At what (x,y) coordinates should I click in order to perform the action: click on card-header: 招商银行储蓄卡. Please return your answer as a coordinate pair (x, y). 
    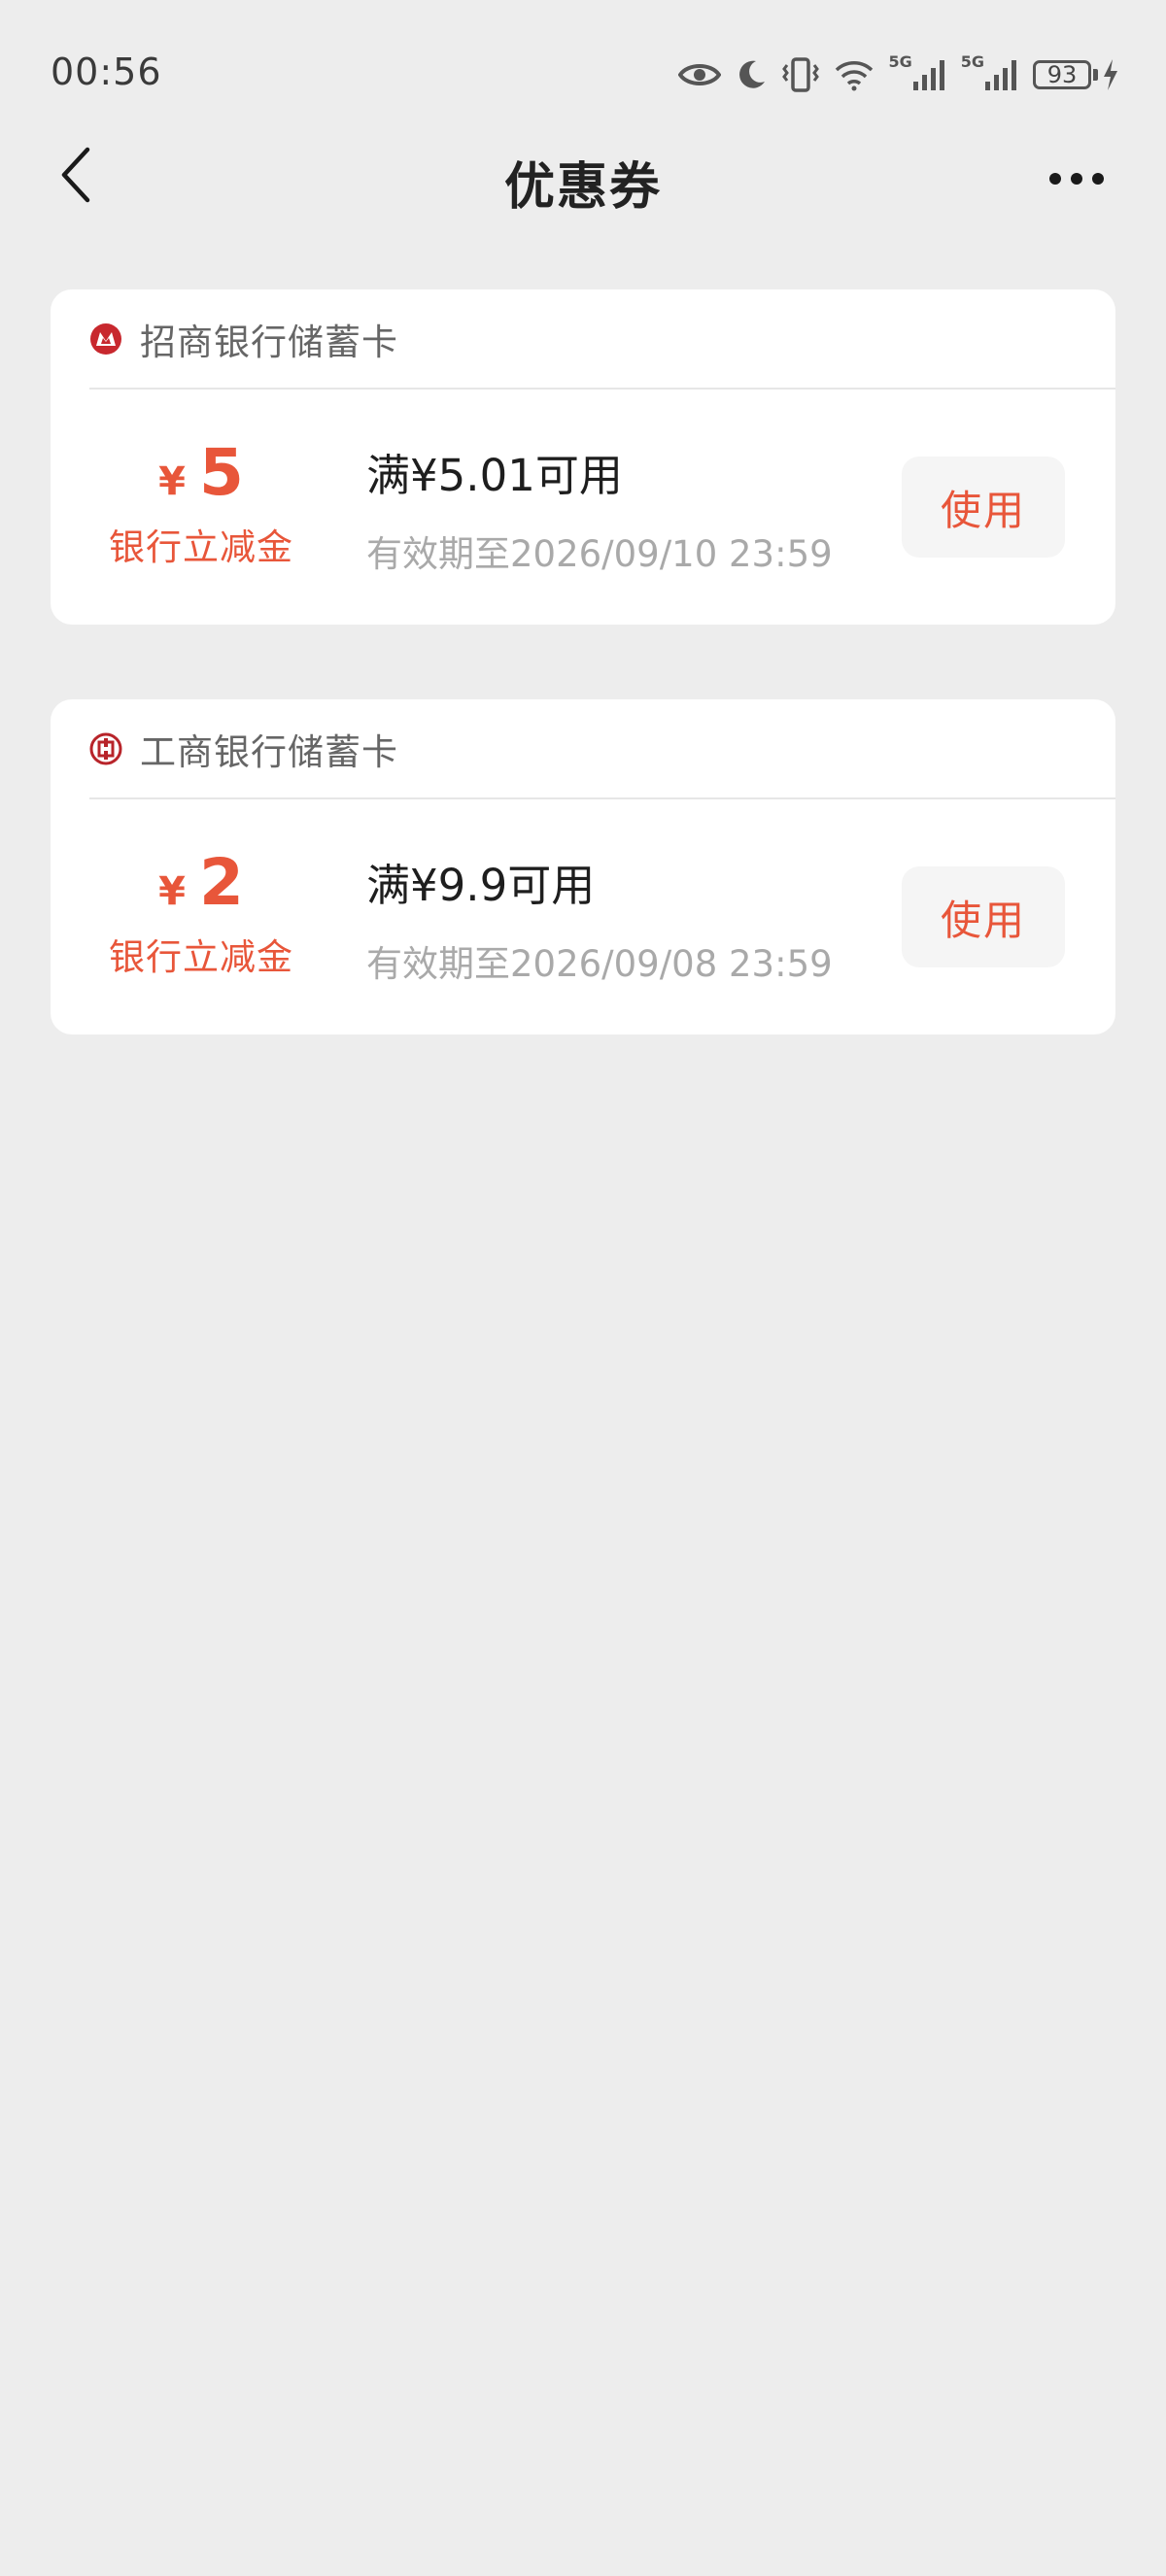
    Looking at the image, I should click on (602, 339).